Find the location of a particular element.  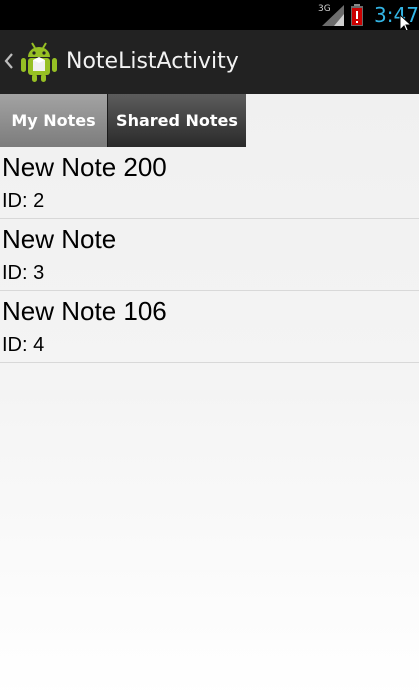

list-item: New Note ID: 3 is located at coordinates (209, 255).